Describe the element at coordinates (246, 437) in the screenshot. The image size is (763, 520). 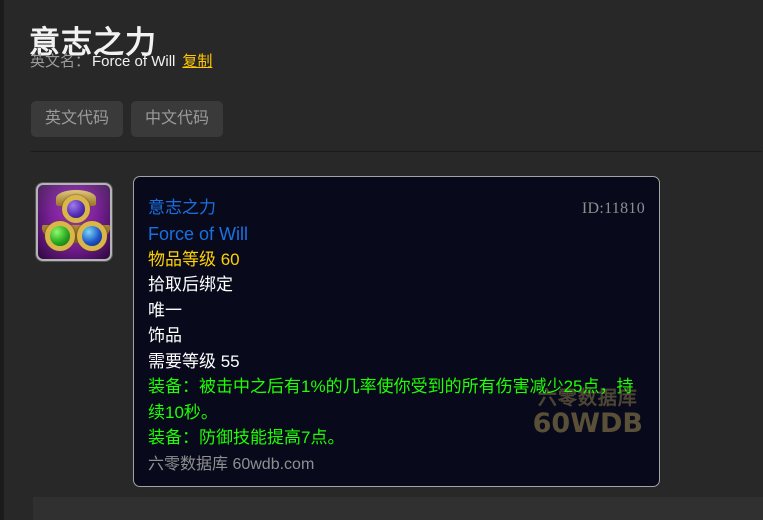
I see `tooltip-effect-2: 装备：防御技能提高7点。` at that location.